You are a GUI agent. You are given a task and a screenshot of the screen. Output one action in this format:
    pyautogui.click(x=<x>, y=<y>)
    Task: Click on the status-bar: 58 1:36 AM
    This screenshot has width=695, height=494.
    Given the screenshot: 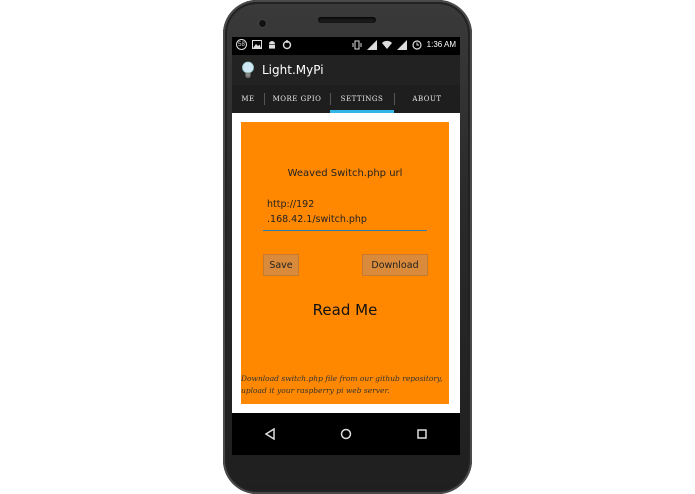 What is the action you would take?
    pyautogui.click(x=346, y=46)
    